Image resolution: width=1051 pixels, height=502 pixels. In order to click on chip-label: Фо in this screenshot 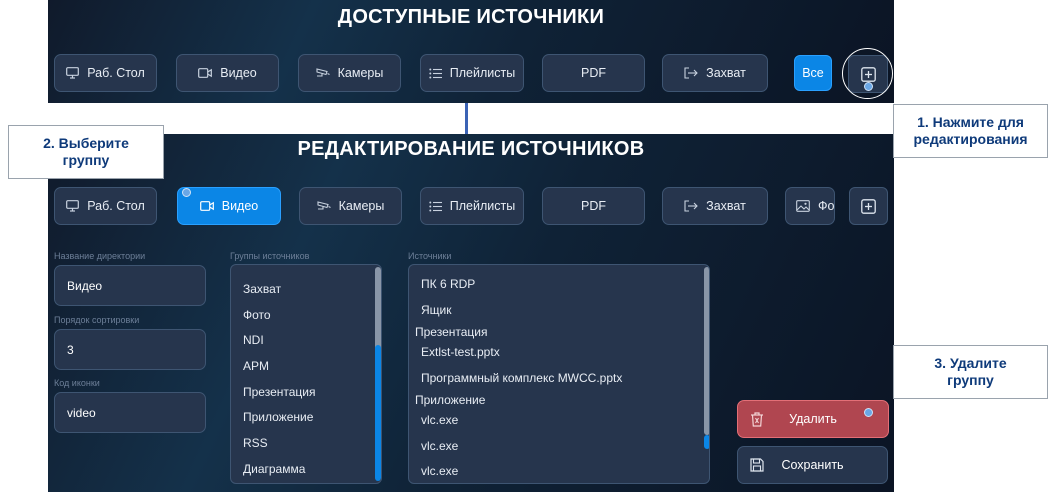, I will do `click(826, 206)`.